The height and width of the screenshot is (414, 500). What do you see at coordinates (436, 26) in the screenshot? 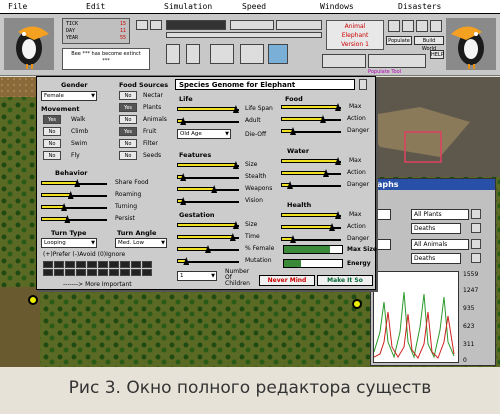
I see `pause-icon` at bounding box center [436, 26].